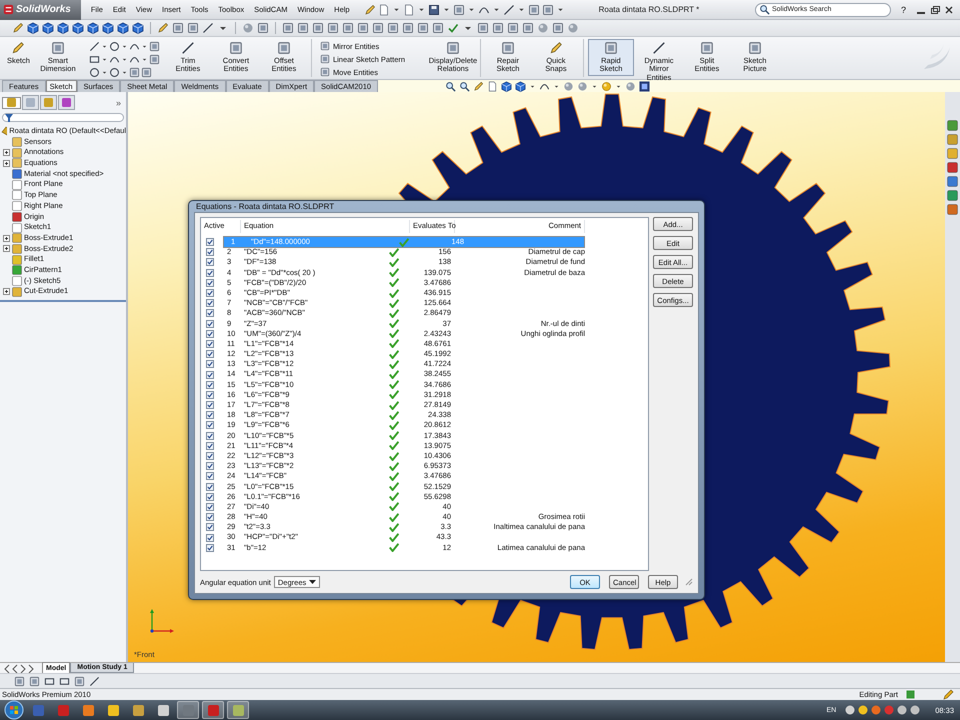  I want to click on filter-field, so click(63, 117).